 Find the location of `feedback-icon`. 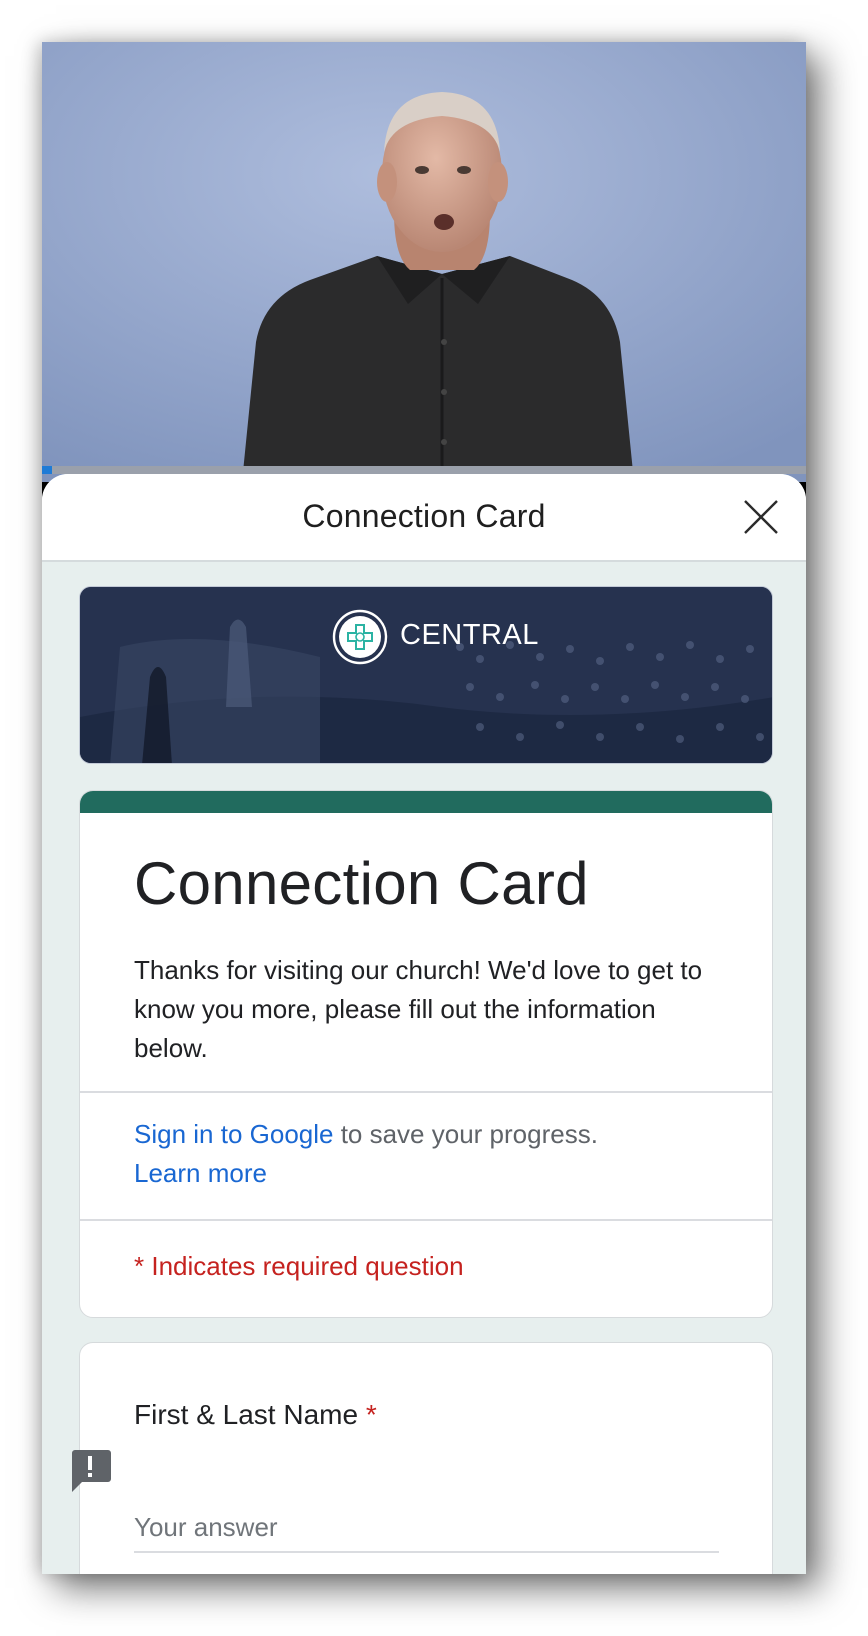

feedback-icon is located at coordinates (91, 1471).